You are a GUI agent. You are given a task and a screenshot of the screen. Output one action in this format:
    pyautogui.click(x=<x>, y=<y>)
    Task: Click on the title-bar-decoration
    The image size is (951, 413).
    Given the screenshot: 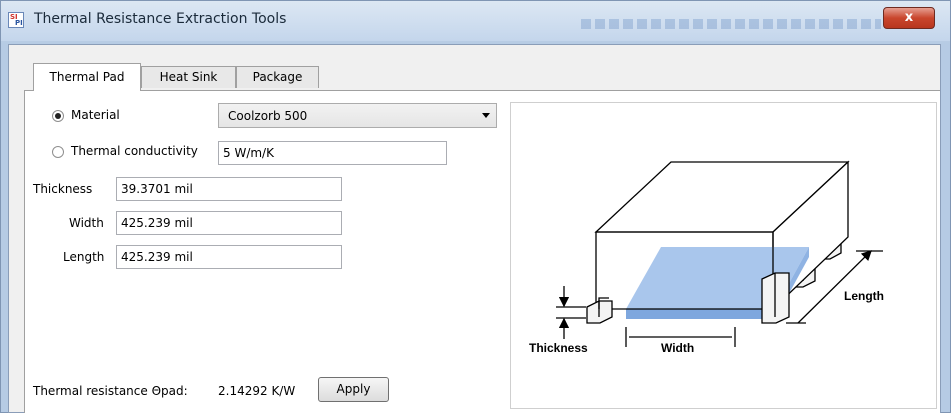 What is the action you would take?
    pyautogui.click(x=731, y=24)
    